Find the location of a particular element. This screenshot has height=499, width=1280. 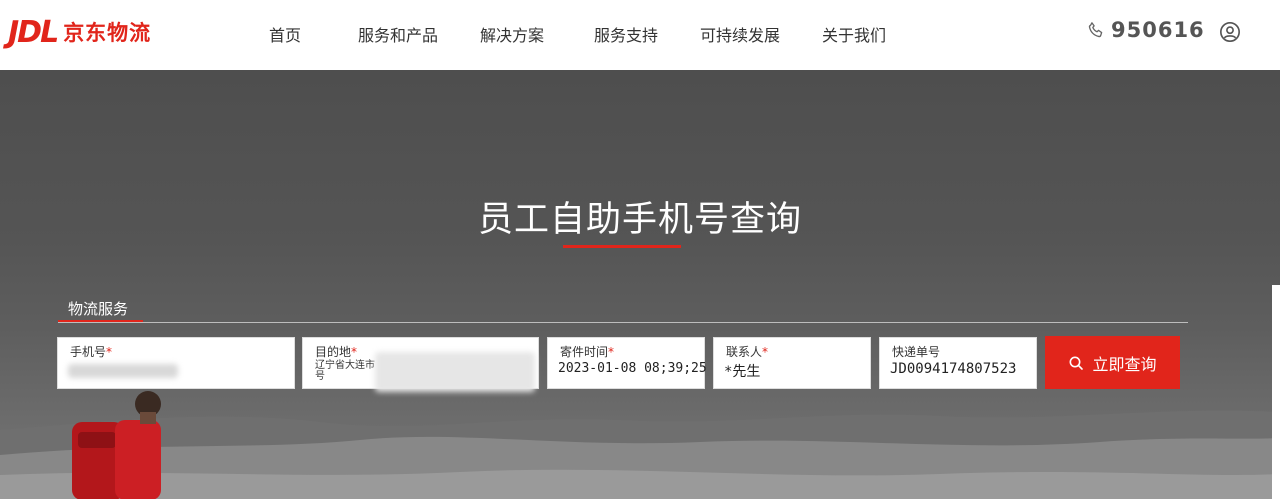

destination-field: 目的地* 辽宁省大连市 号 is located at coordinates (420, 364).